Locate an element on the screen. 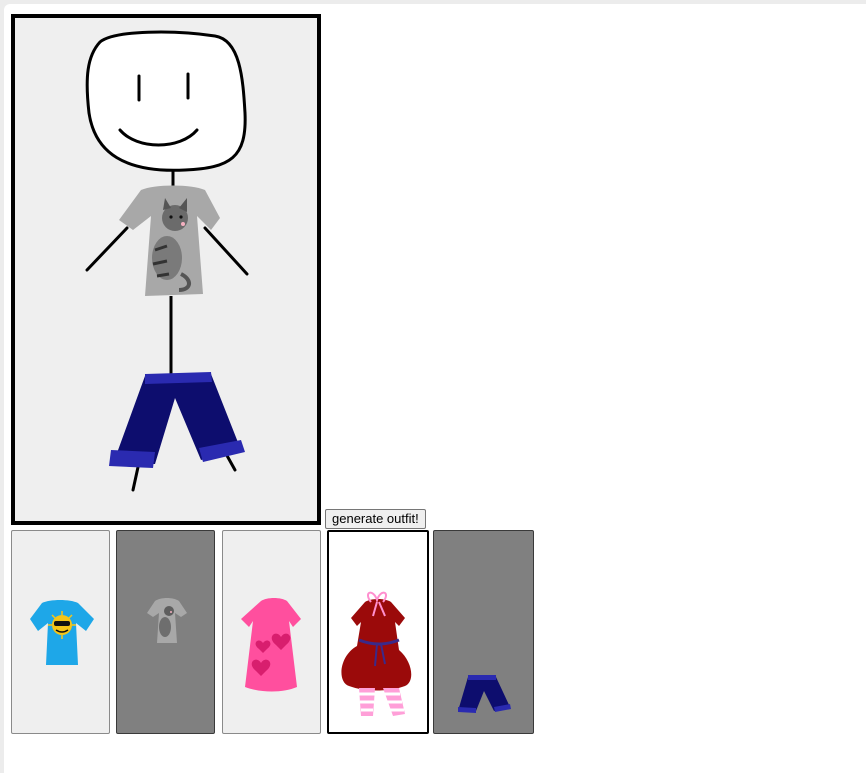 Image resolution: width=866 pixels, height=773 pixels. striped-leggings is located at coordinates (382, 702).